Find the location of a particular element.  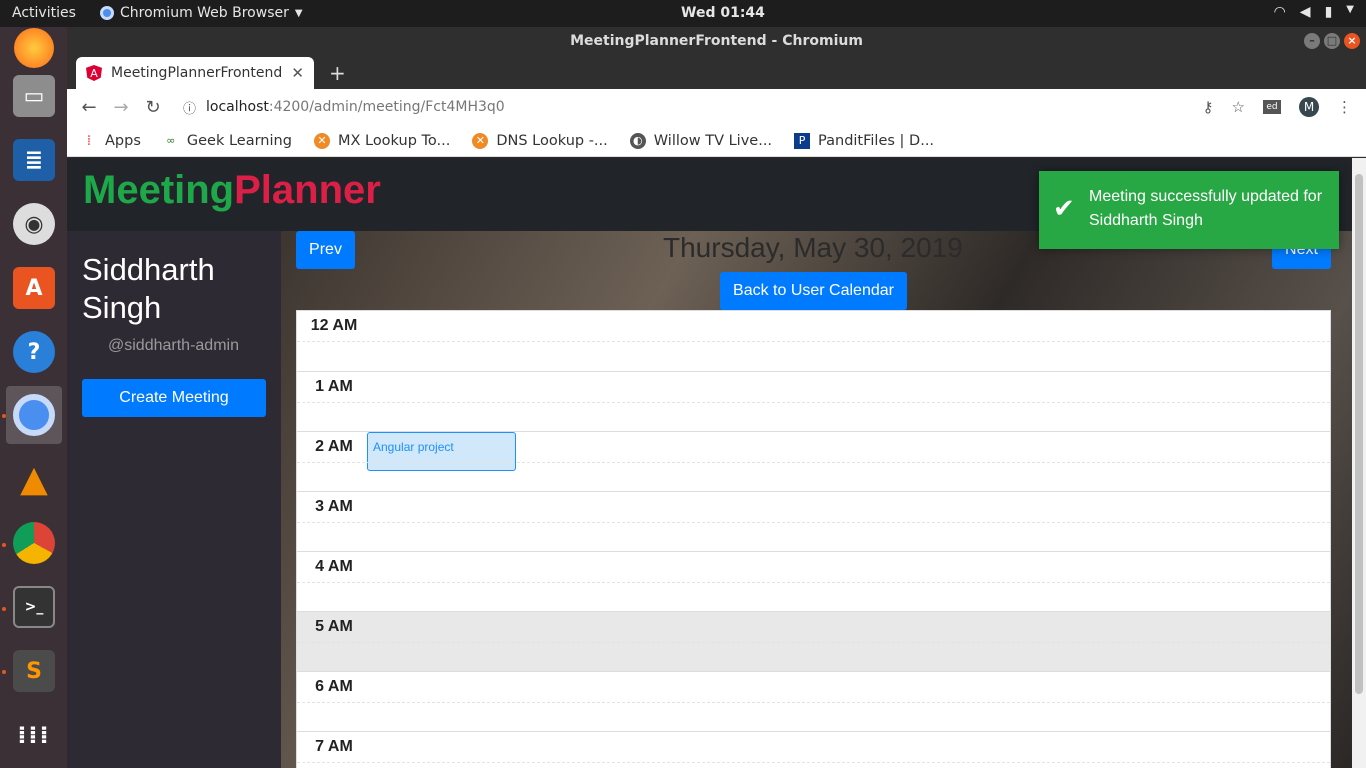

speaker-icon: ◉ is located at coordinates (34, 224).